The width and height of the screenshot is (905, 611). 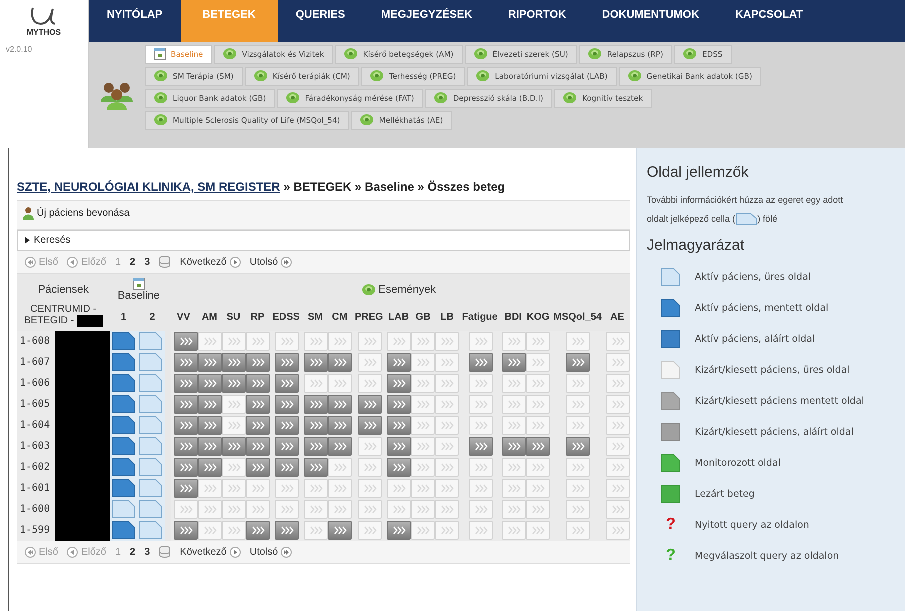 What do you see at coordinates (323, 240) in the screenshot?
I see `search-panel-toggle: Keresés` at bounding box center [323, 240].